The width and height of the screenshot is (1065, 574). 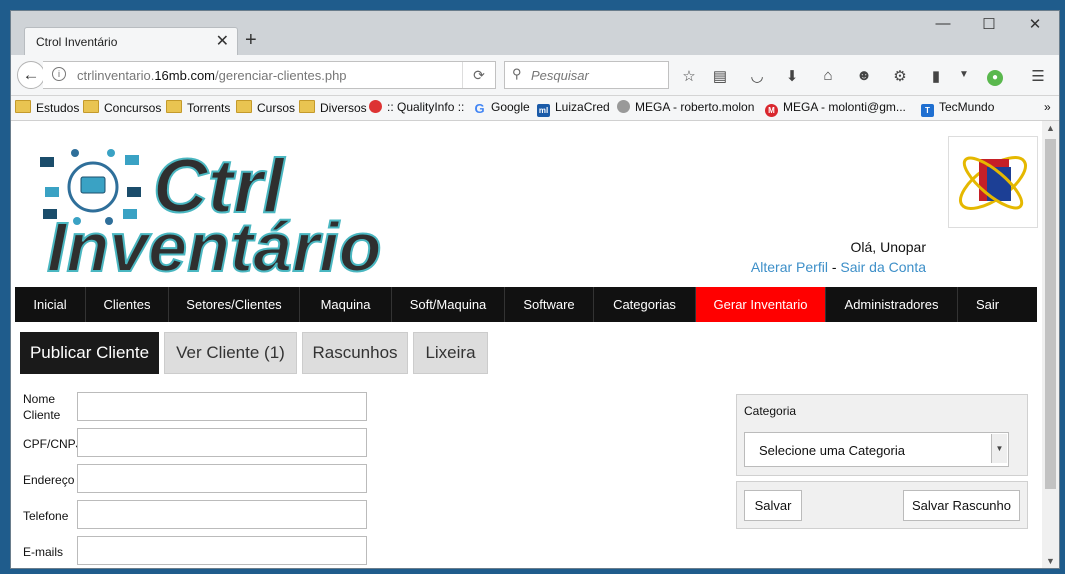 I want to click on dropdown-arrow-icon: ▼, so click(x=964, y=74).